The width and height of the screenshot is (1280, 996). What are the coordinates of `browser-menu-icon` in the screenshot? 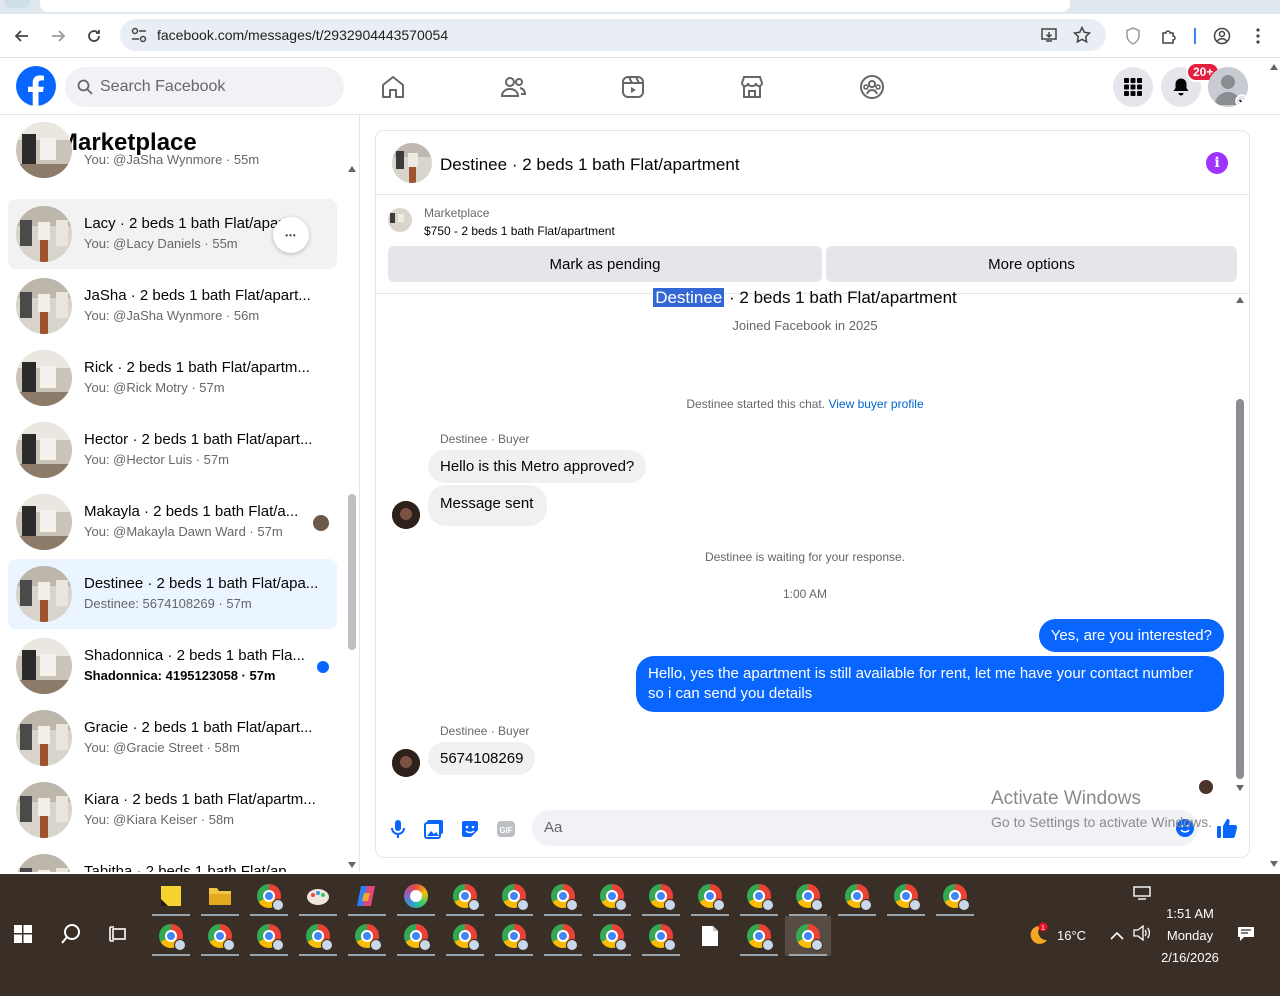 It's located at (1258, 36).